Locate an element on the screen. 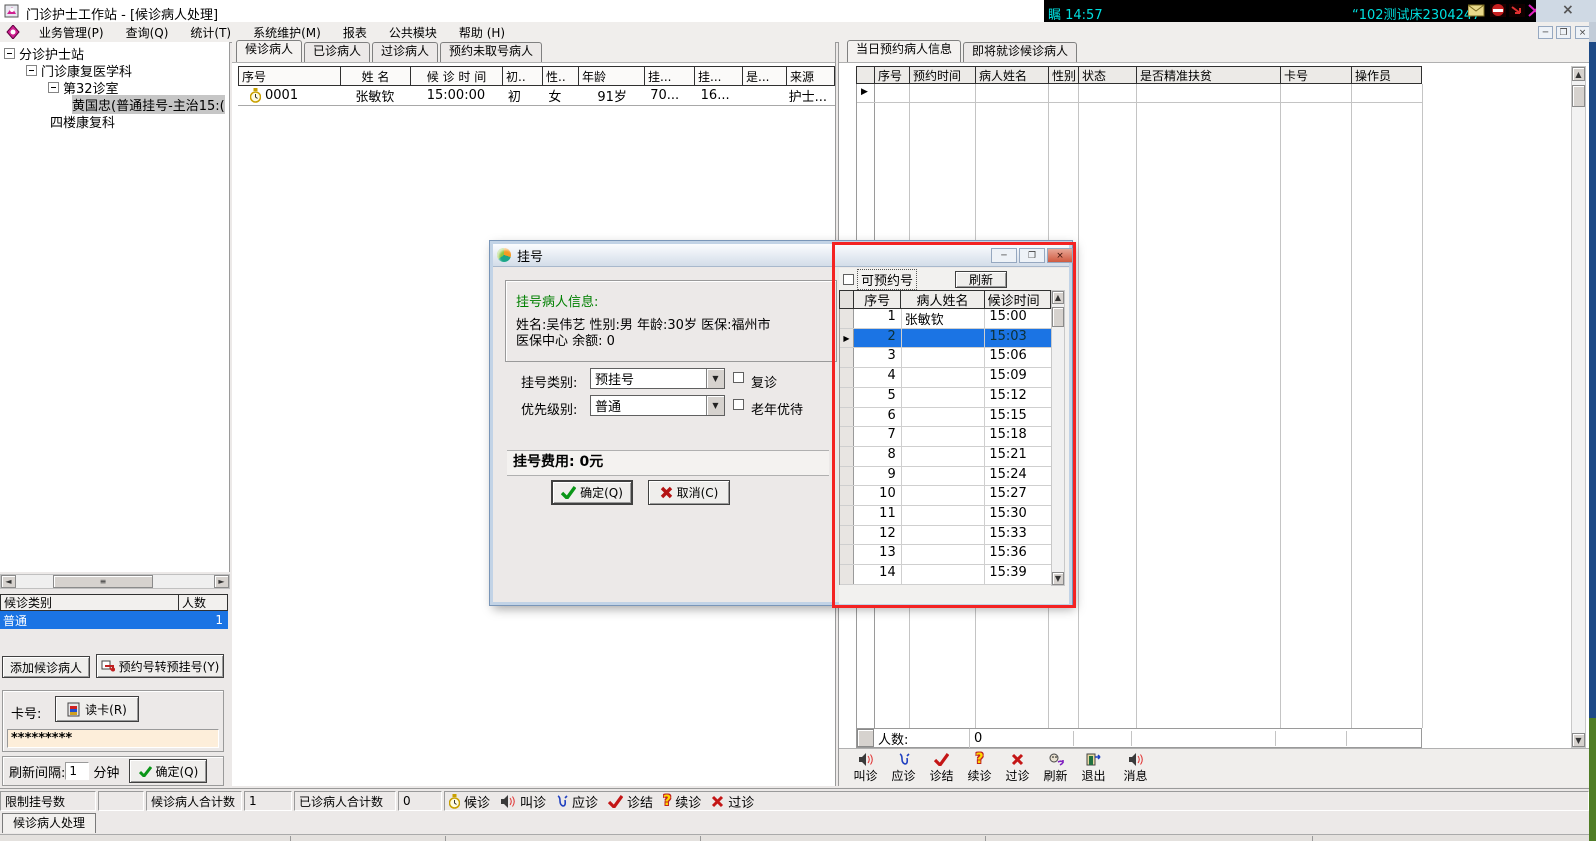 The width and height of the screenshot is (1596, 841). slot-row: 13 15:36 is located at coordinates (945, 555).